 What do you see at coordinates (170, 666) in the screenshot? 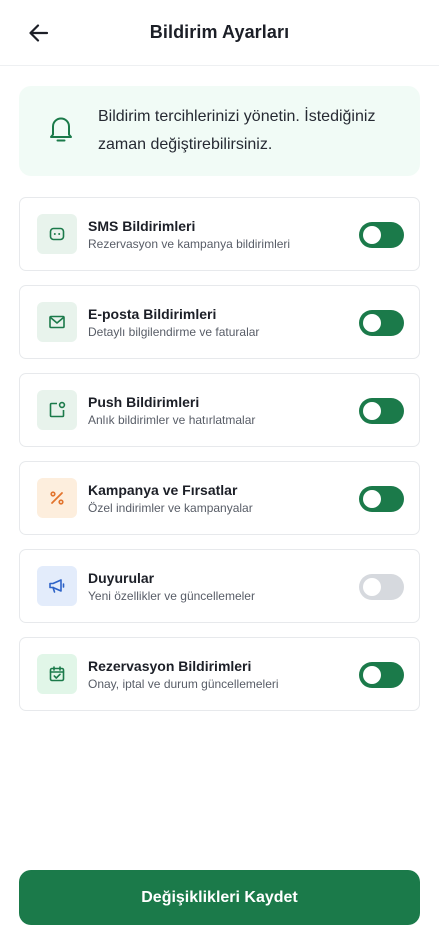
I see `setting-title: Rezervasyon Bildirimleri` at bounding box center [170, 666].